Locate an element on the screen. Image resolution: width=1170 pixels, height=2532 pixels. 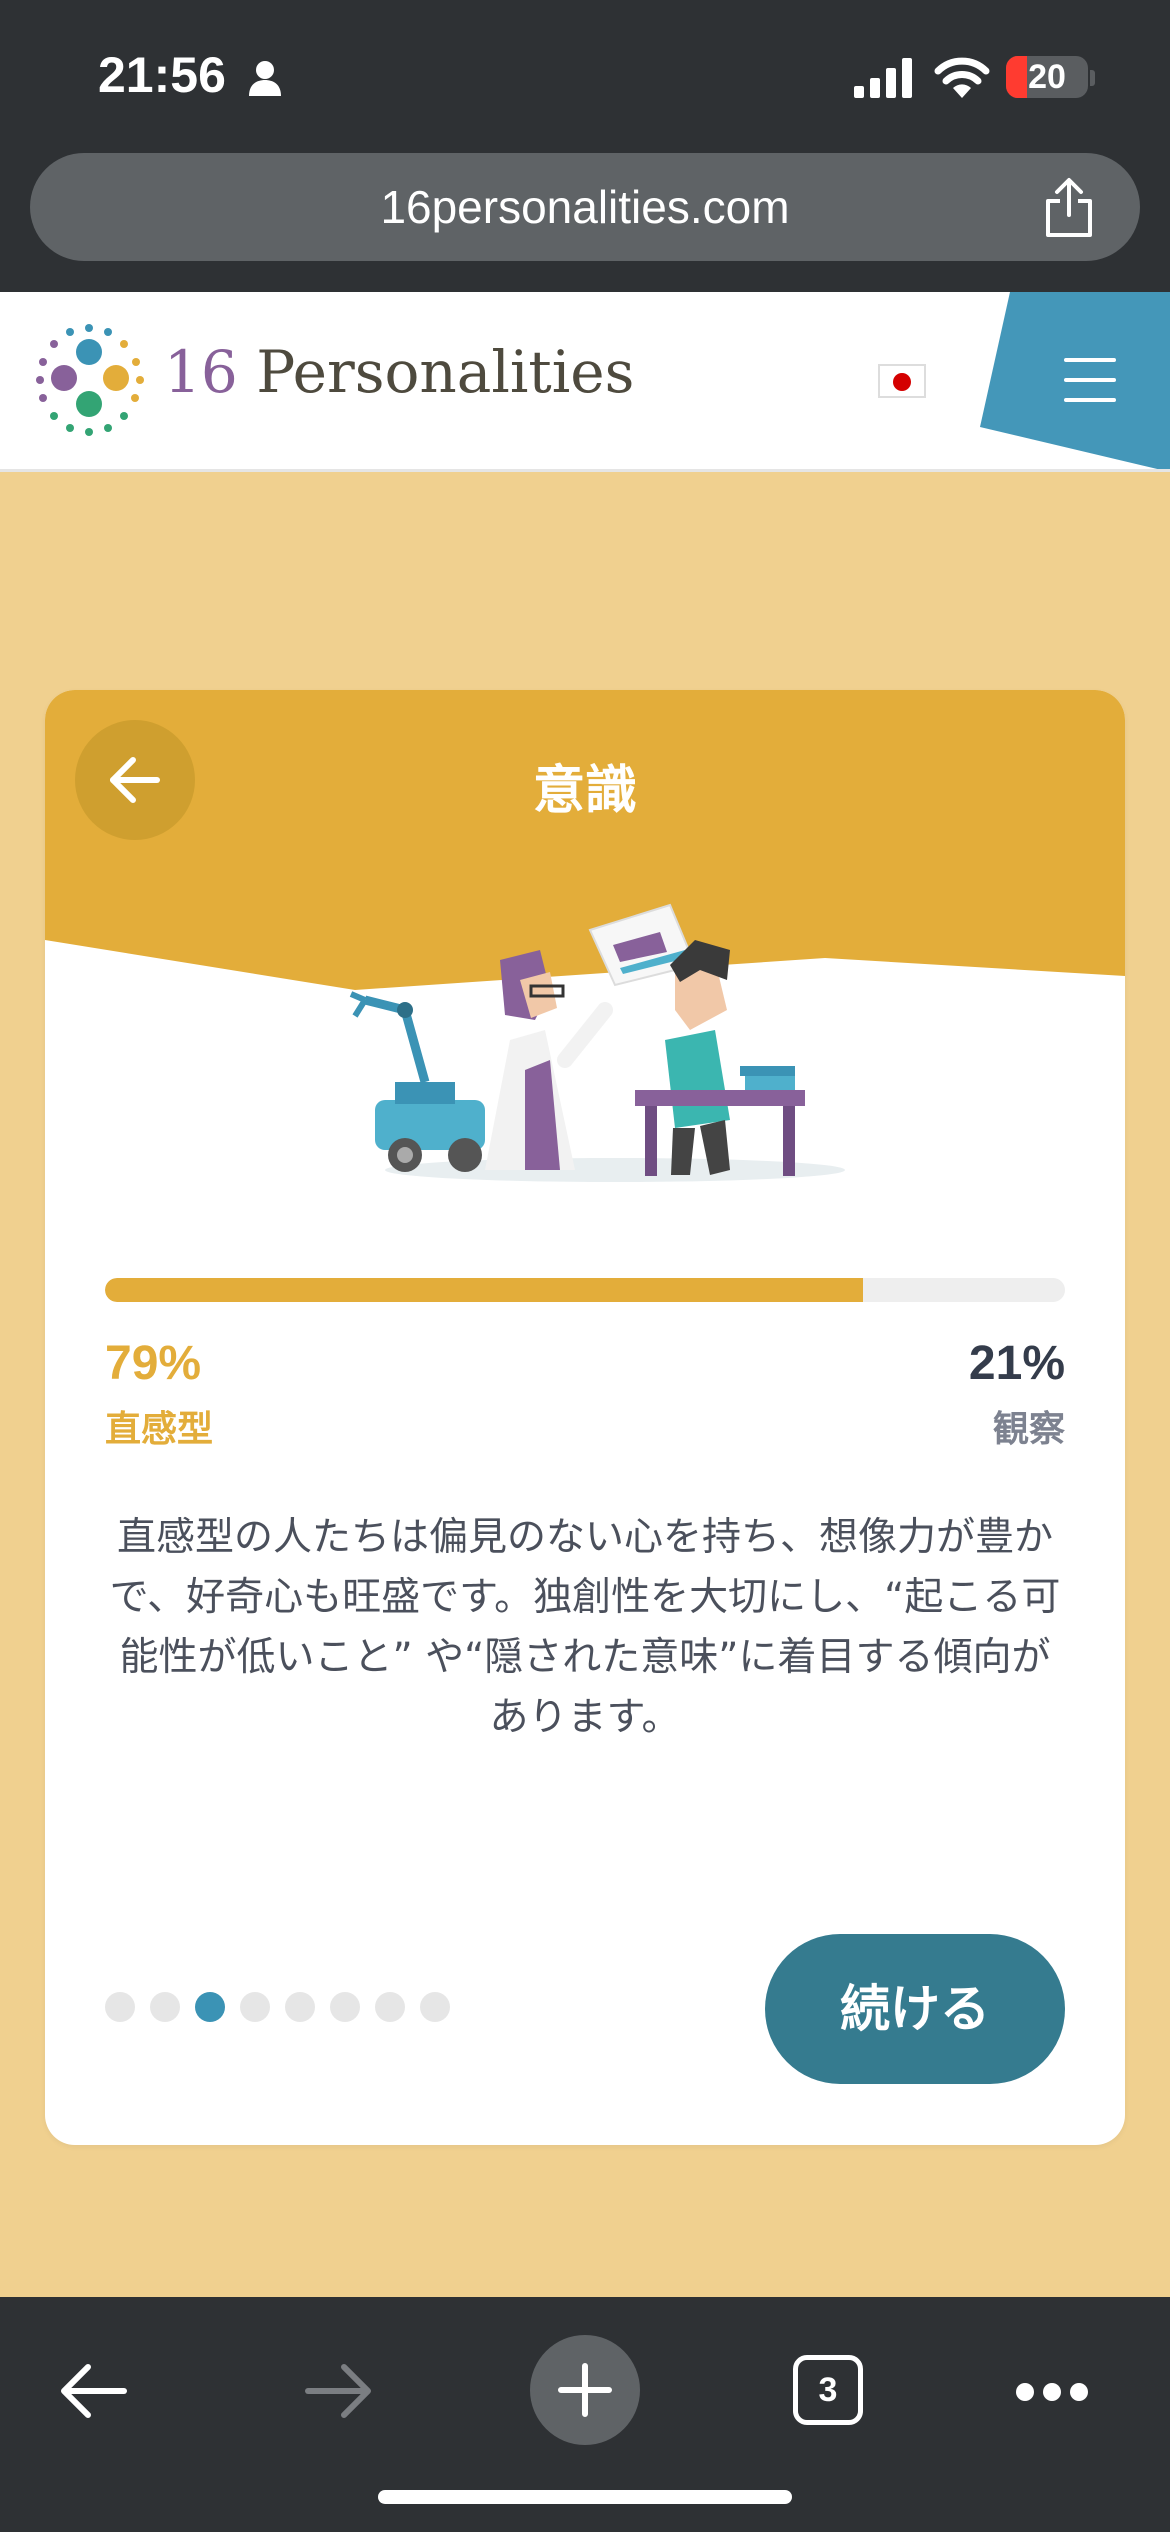
forward-arrow-icon is located at coordinates (338, 2391).